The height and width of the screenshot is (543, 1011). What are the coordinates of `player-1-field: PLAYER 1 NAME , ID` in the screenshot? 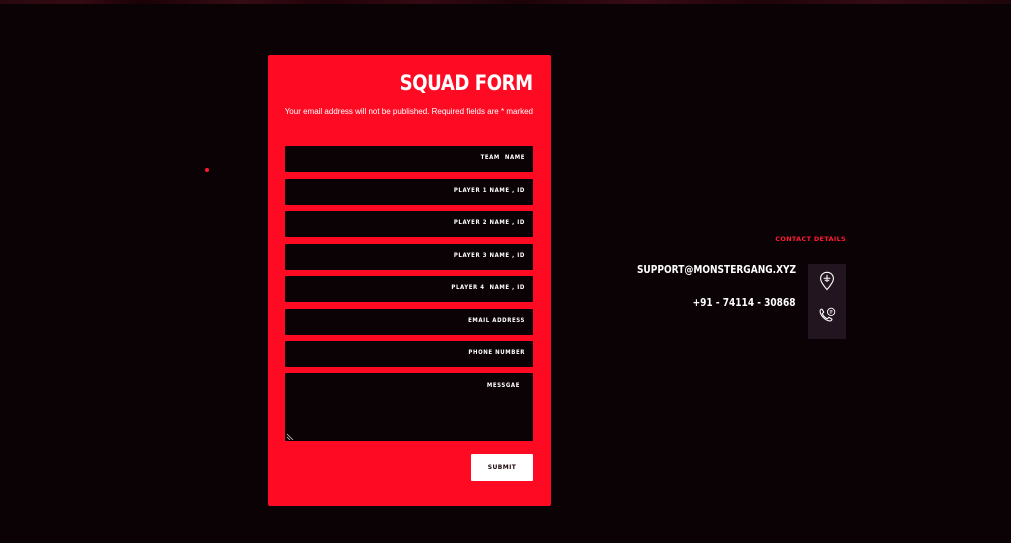 It's located at (409, 192).